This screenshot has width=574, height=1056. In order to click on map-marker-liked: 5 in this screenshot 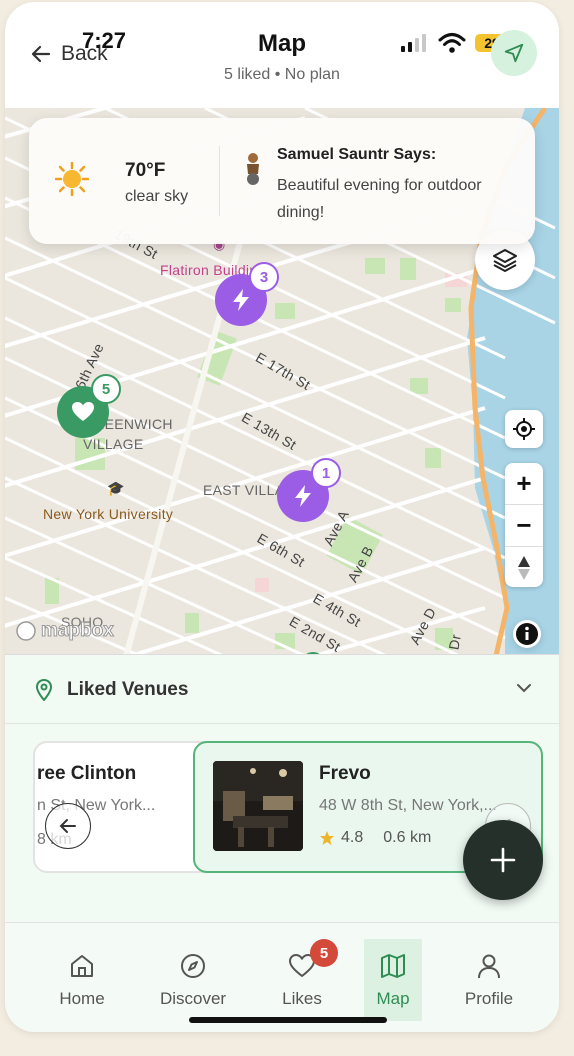, I will do `click(89, 406)`.